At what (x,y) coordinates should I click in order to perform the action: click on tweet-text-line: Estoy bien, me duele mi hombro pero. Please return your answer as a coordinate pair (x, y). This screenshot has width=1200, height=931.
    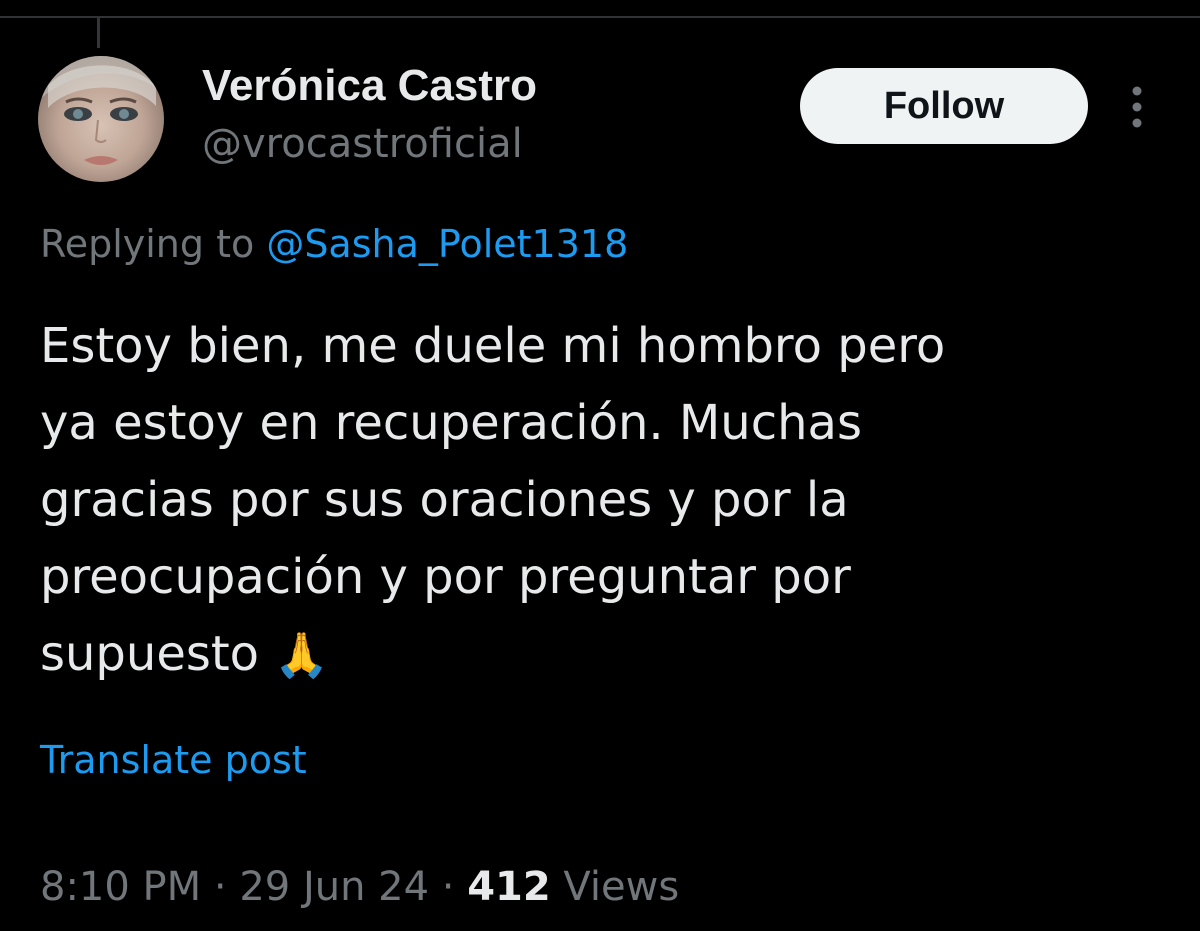
    Looking at the image, I should click on (493, 346).